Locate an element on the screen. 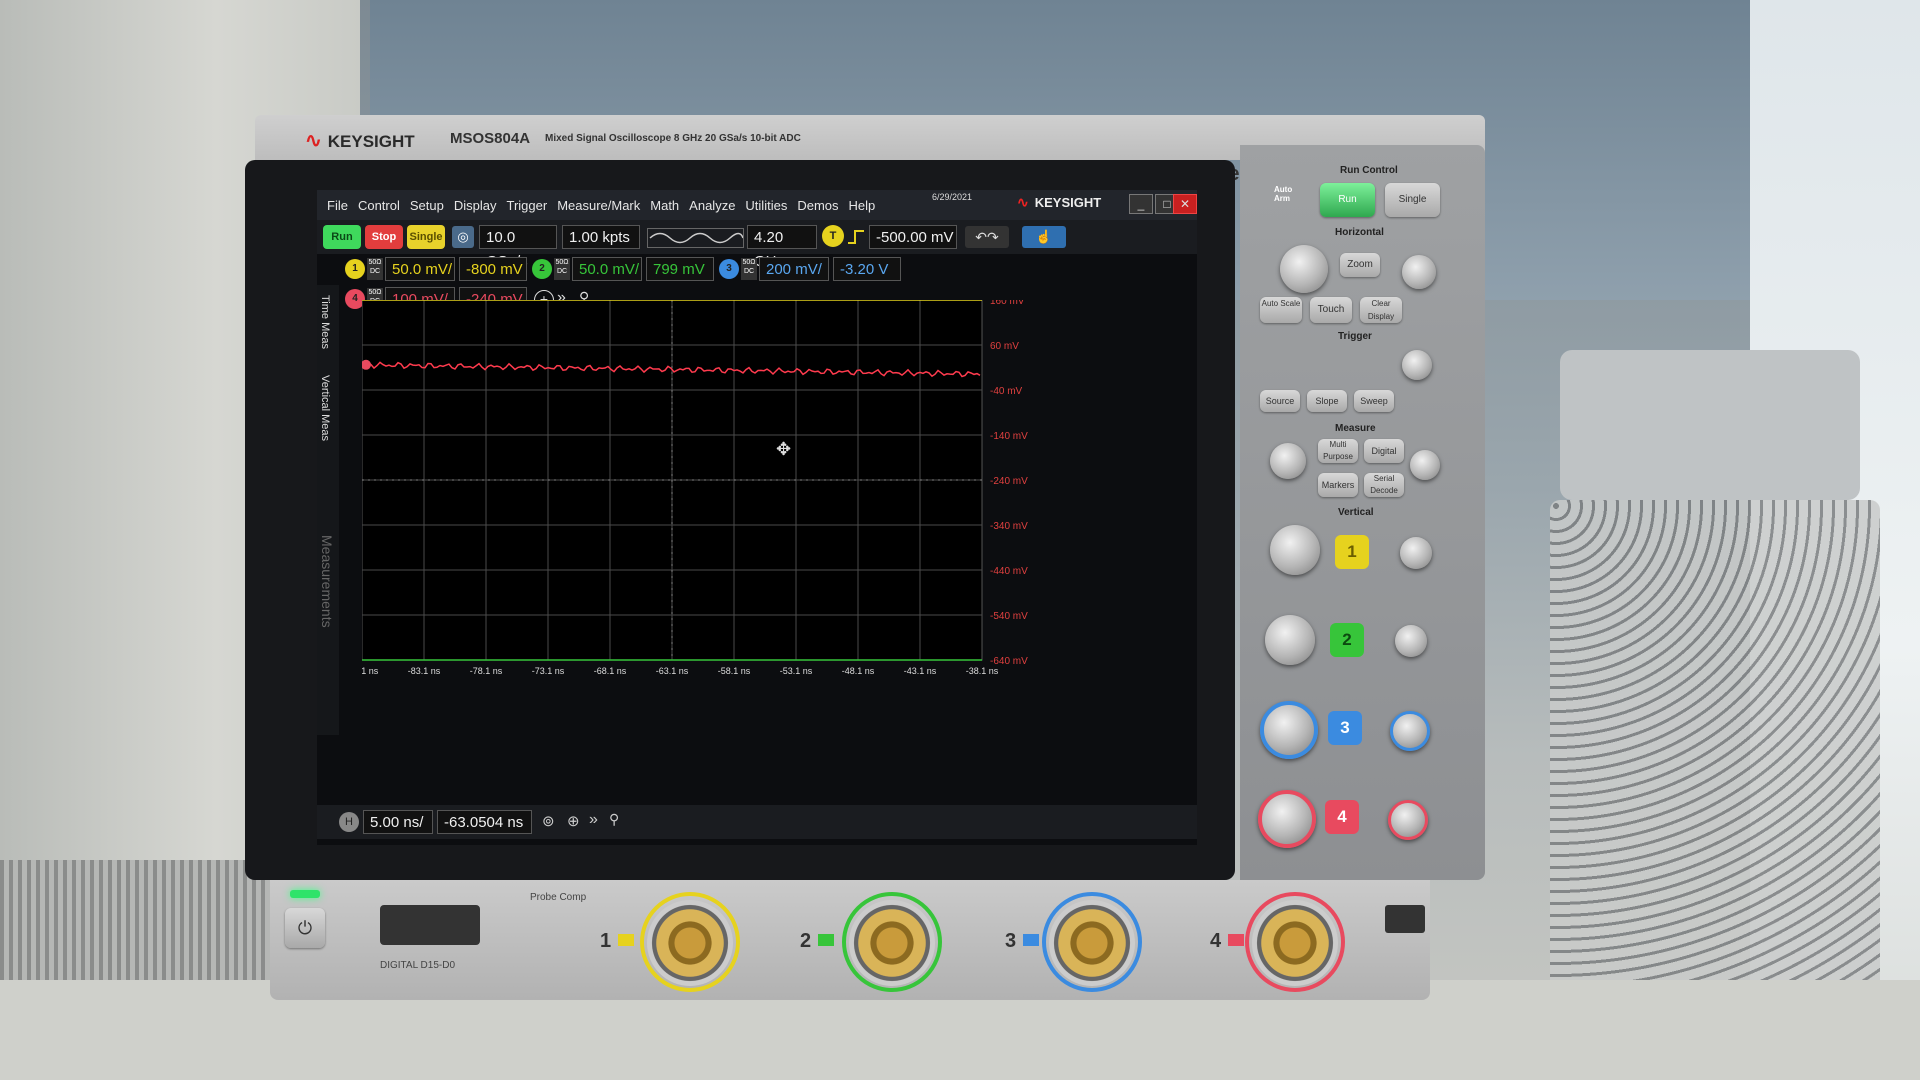  trigger-source-badge: T is located at coordinates (833, 236).